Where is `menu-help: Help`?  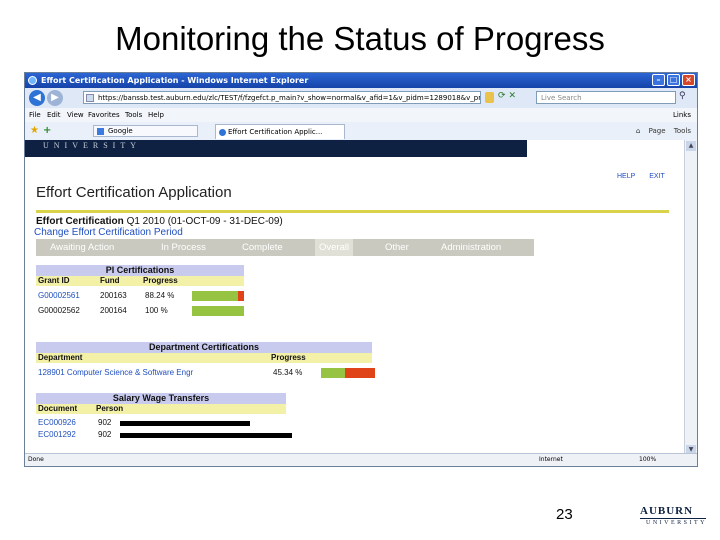
menu-help: Help is located at coordinates (156, 115).